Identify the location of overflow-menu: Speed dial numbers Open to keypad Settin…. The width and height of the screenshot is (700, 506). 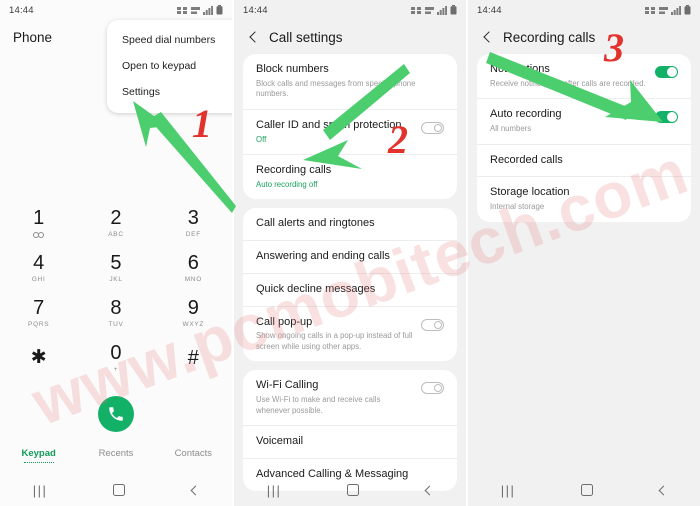
(169, 66).